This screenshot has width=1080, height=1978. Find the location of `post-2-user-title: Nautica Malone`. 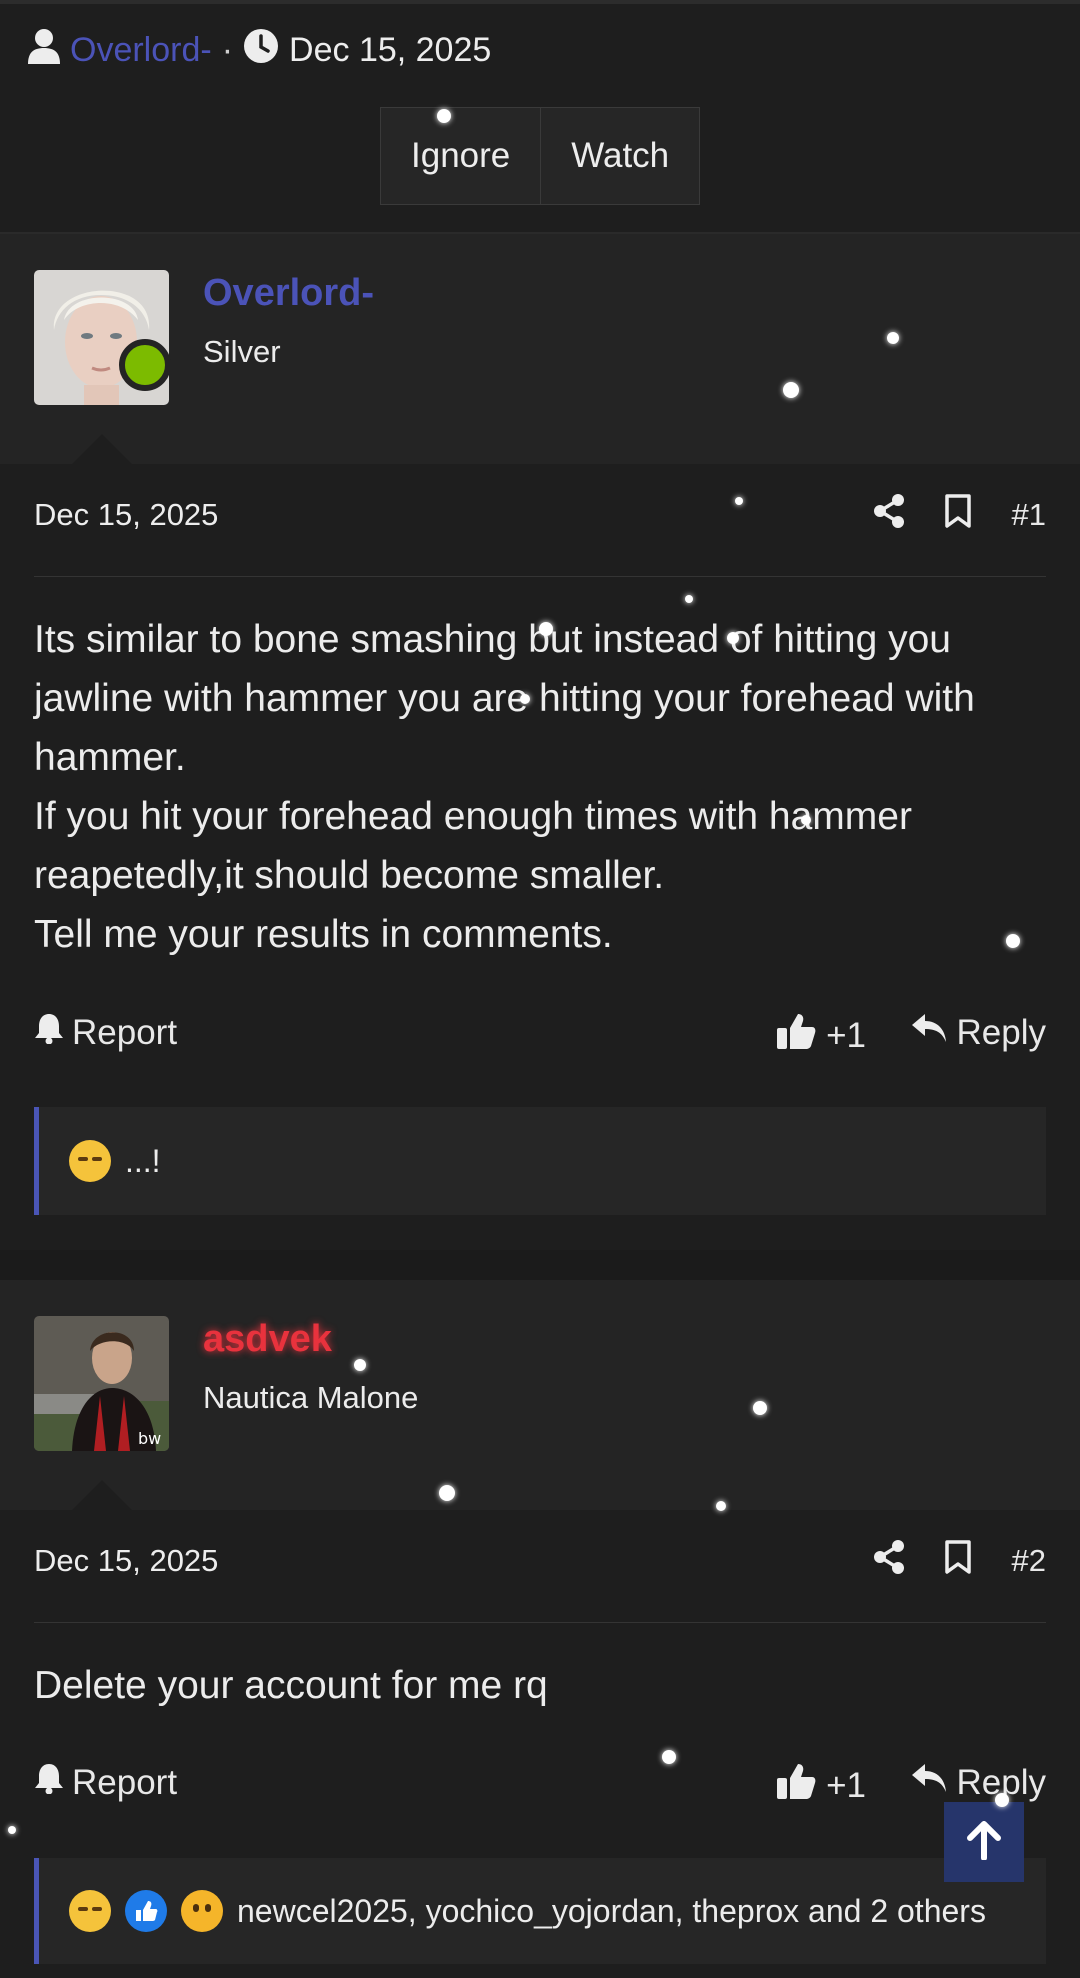

post-2-user-title: Nautica Malone is located at coordinates (311, 1397).